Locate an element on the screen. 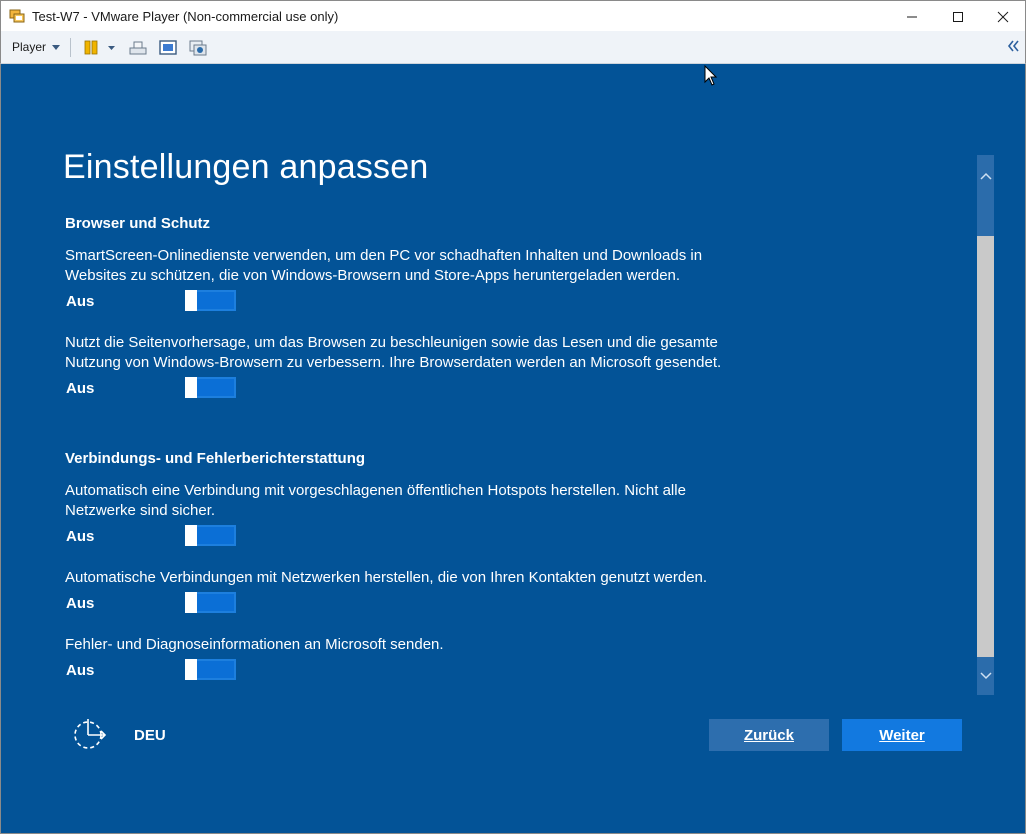 The image size is (1026, 834). section-heading-connectivity: Verbindungs- und Fehlerberichterstattung is located at coordinates (215, 458).